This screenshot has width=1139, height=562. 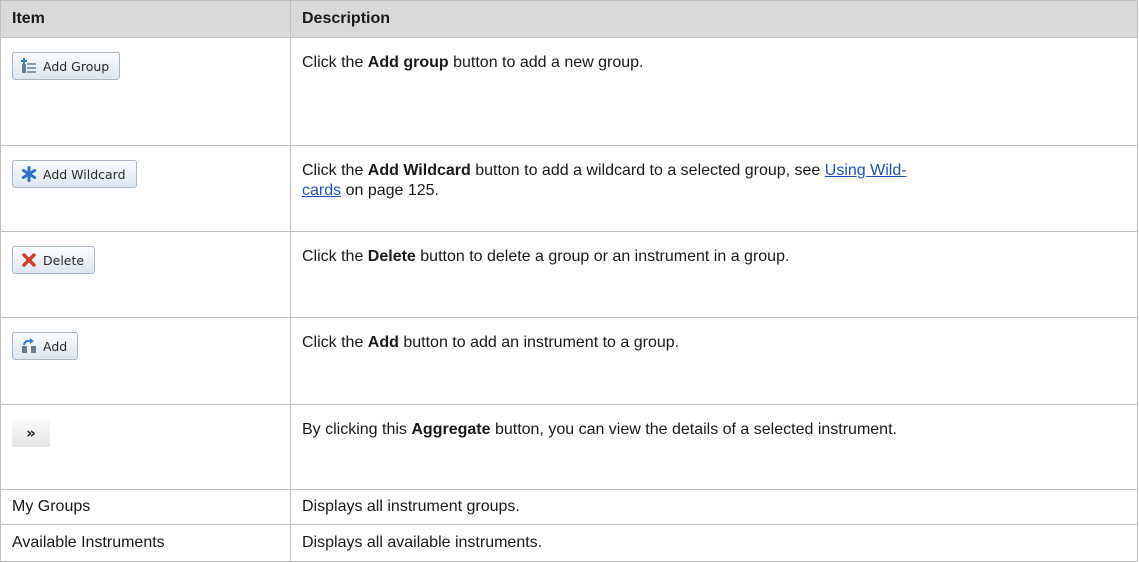 I want to click on desc-text: By clicking this, so click(x=357, y=429).